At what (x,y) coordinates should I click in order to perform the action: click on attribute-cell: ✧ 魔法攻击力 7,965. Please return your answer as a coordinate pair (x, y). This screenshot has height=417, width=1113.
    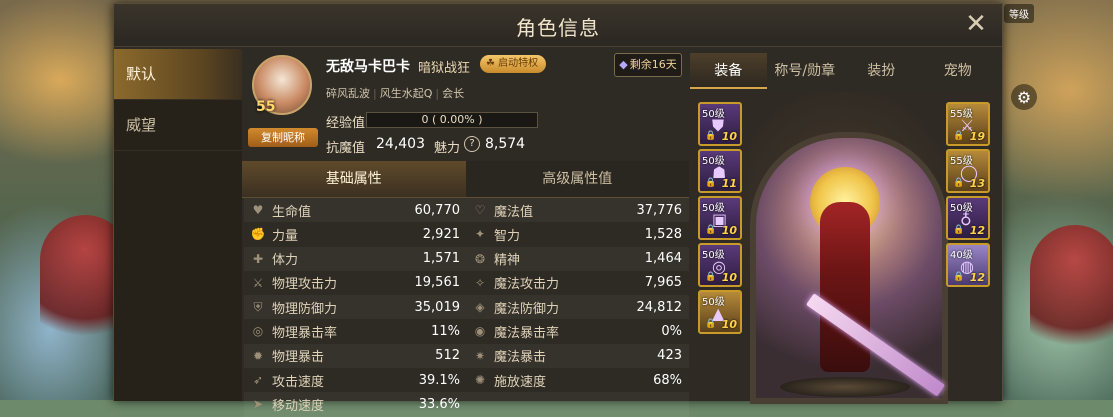
    Looking at the image, I should click on (577, 283).